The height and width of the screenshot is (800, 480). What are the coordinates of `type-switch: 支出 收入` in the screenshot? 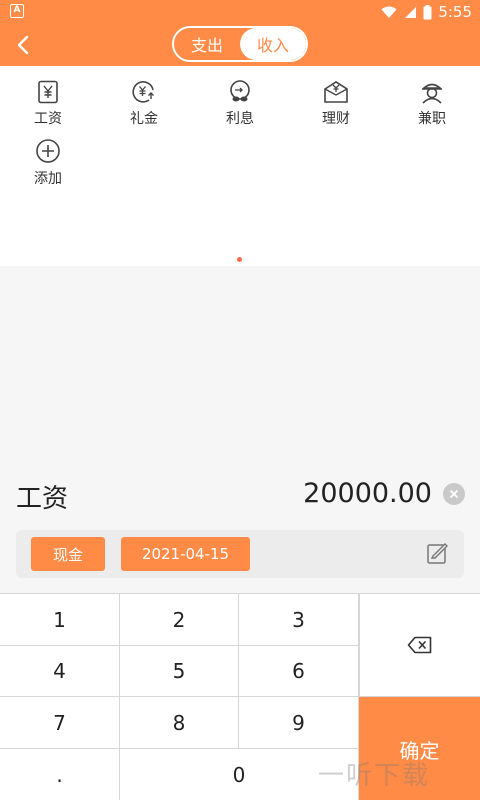 It's located at (240, 44).